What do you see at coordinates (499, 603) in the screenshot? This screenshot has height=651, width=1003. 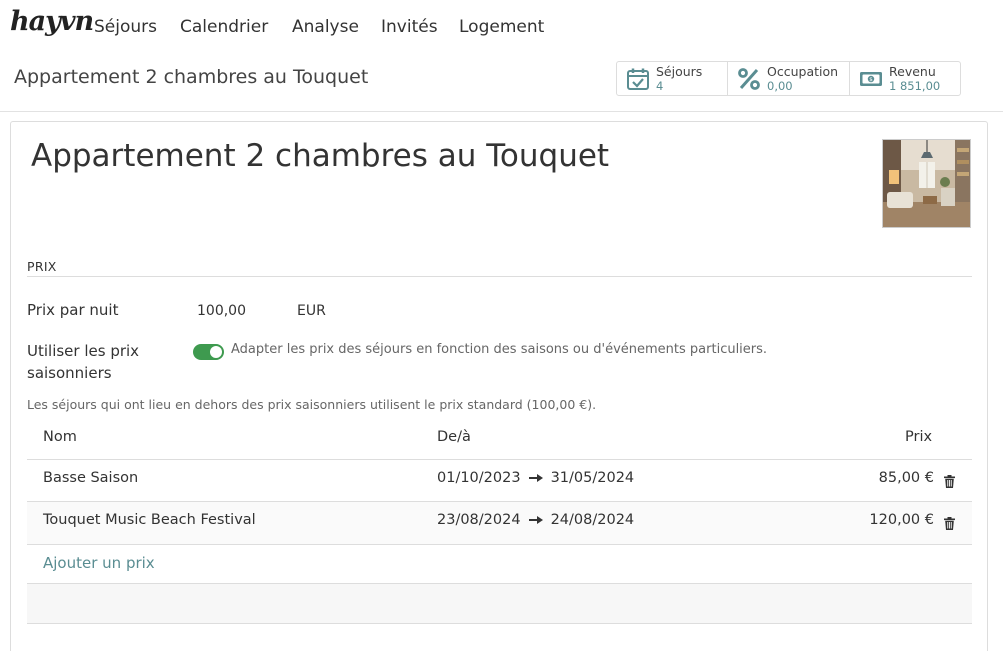 I see `card-footer-area` at bounding box center [499, 603].